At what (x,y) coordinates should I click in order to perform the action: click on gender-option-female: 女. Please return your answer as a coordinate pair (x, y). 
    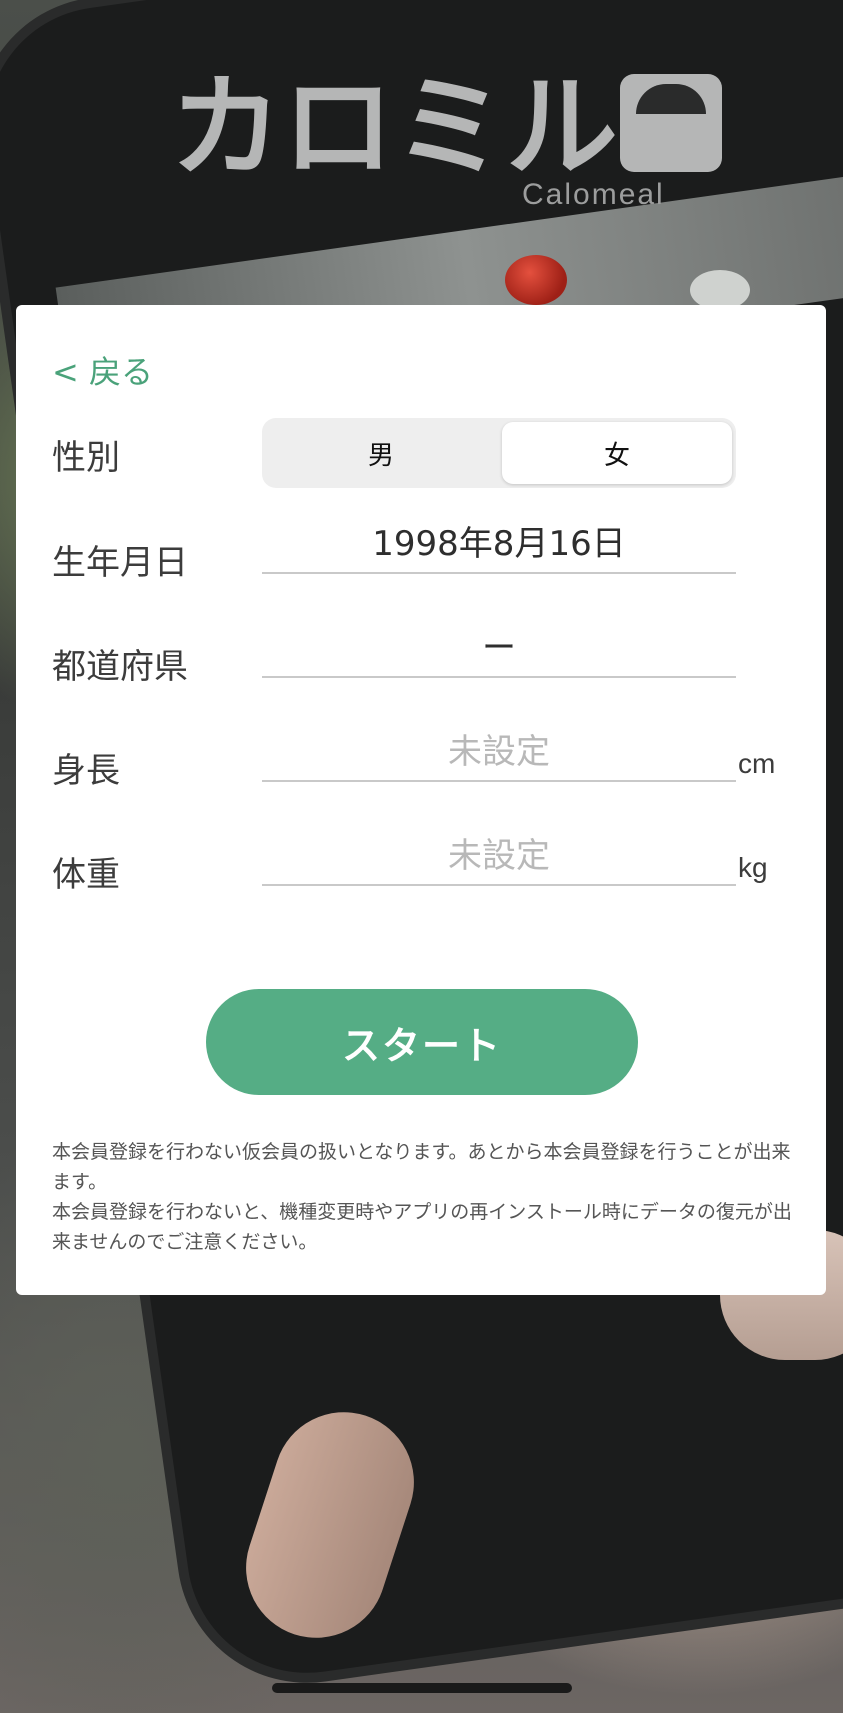
    Looking at the image, I should click on (617, 453).